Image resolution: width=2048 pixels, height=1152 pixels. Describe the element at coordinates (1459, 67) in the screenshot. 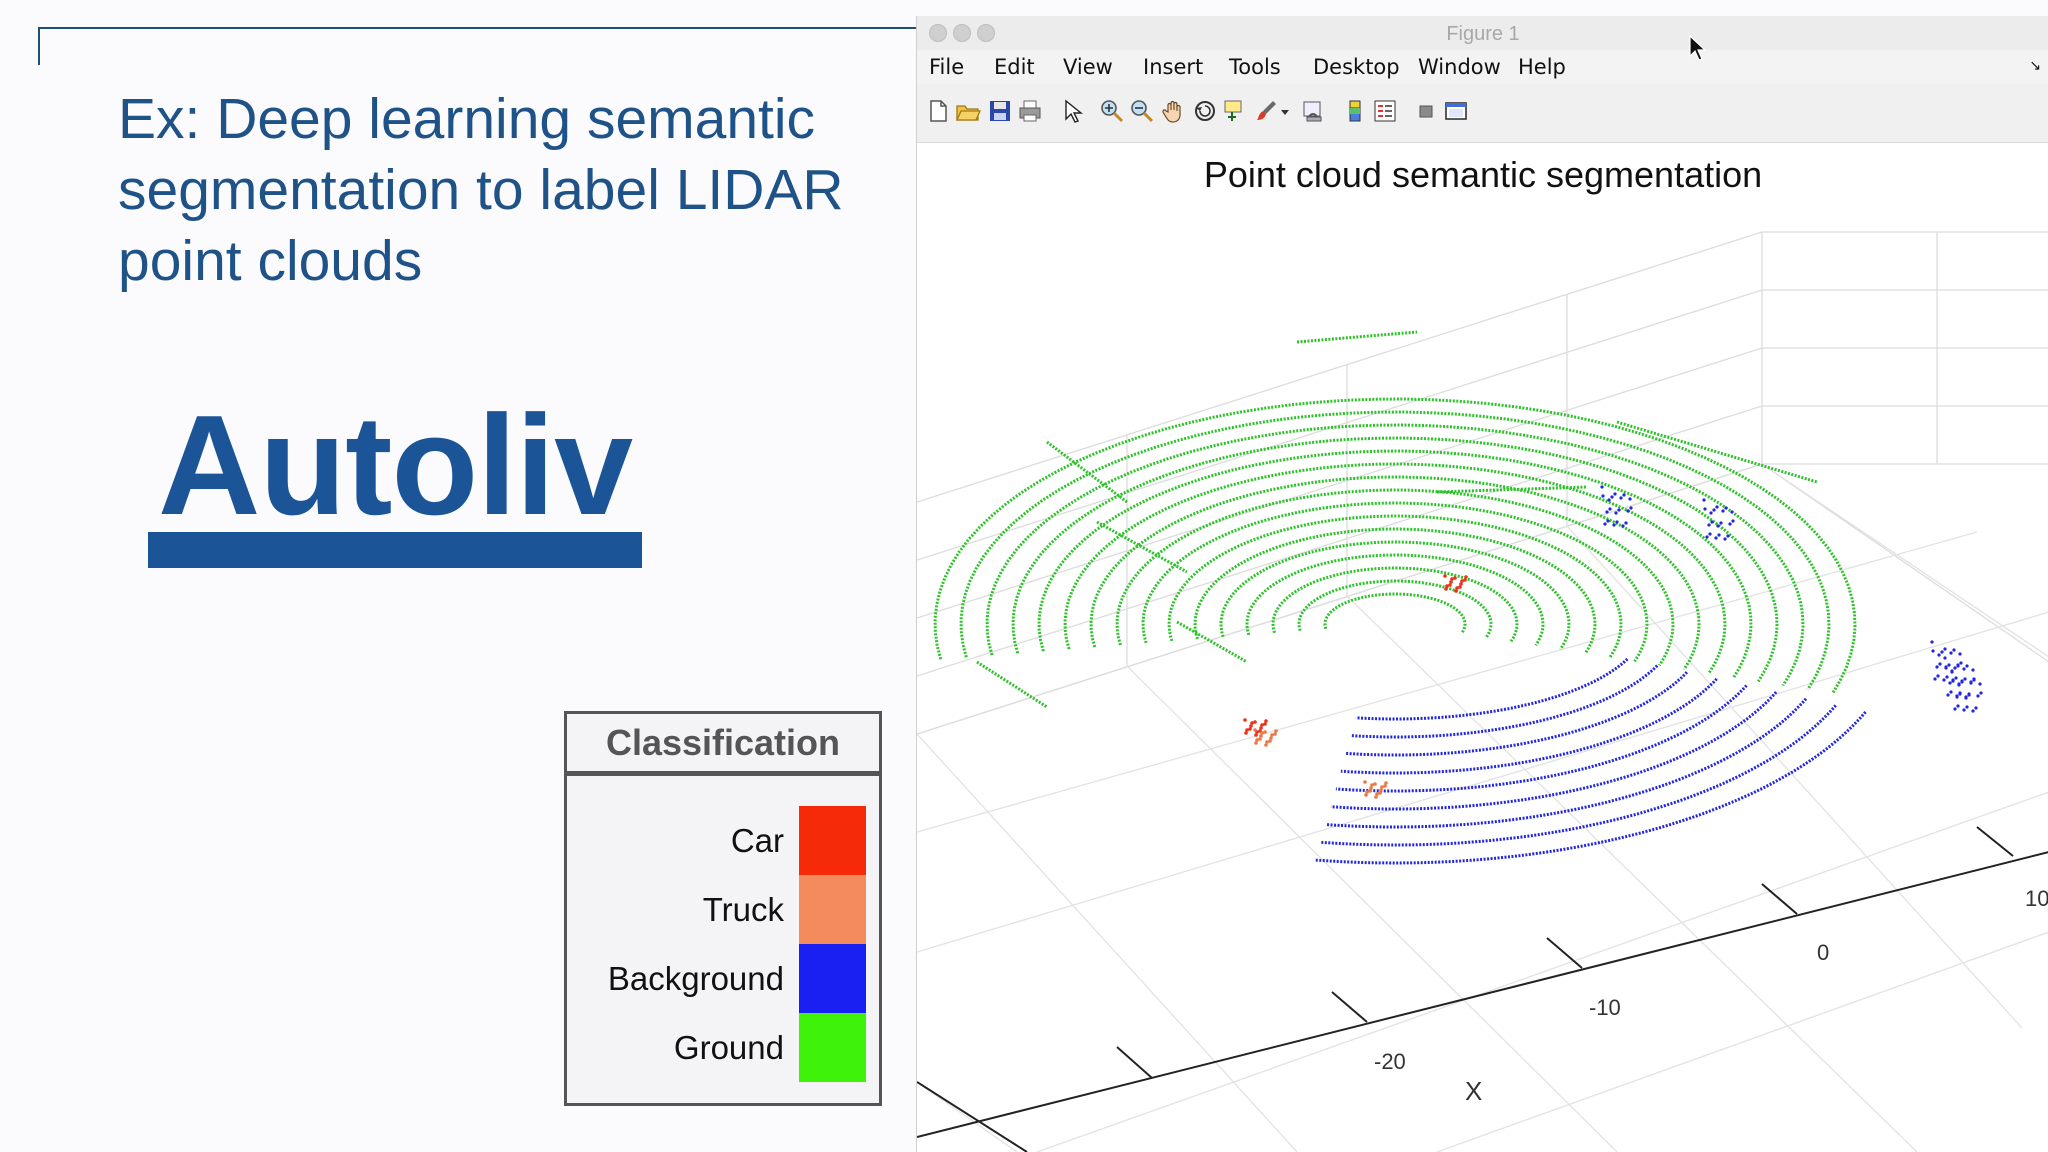

I see `menu-window: Window` at that location.